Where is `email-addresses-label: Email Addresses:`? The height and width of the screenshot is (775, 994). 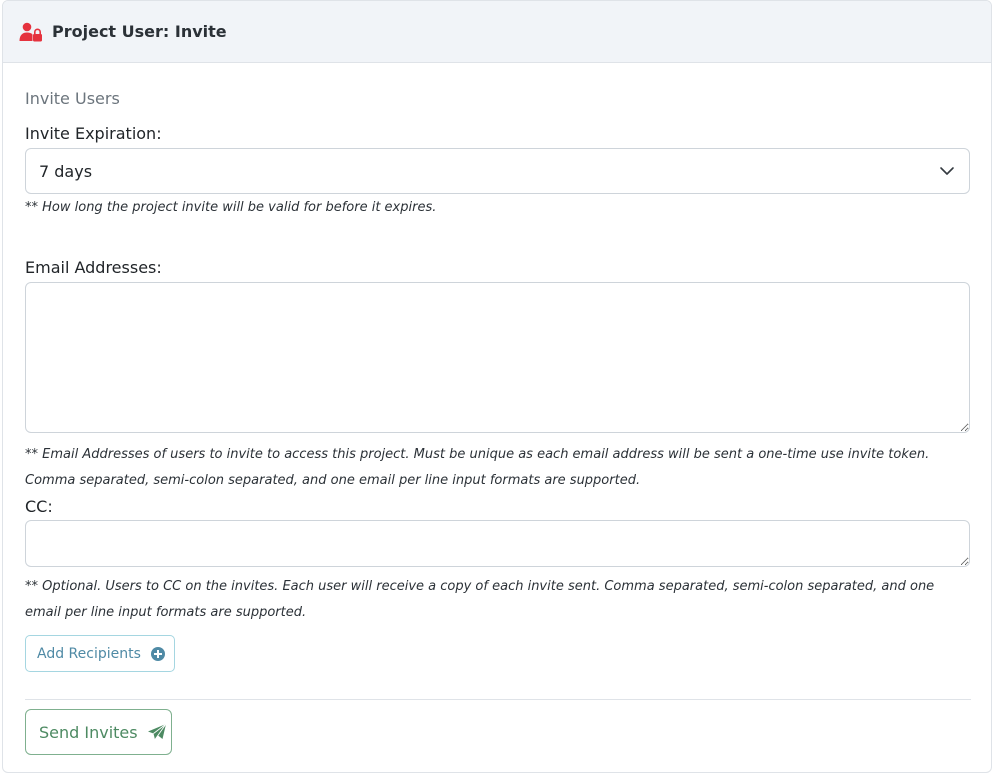 email-addresses-label: Email Addresses: is located at coordinates (93, 267).